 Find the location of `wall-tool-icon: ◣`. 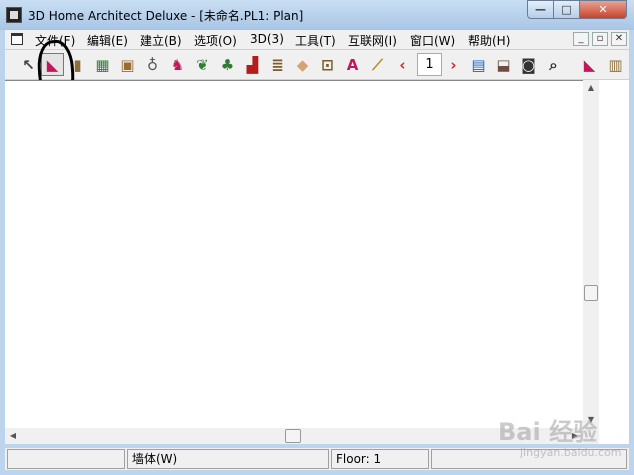

wall-tool-icon: ◣ is located at coordinates (52, 64).